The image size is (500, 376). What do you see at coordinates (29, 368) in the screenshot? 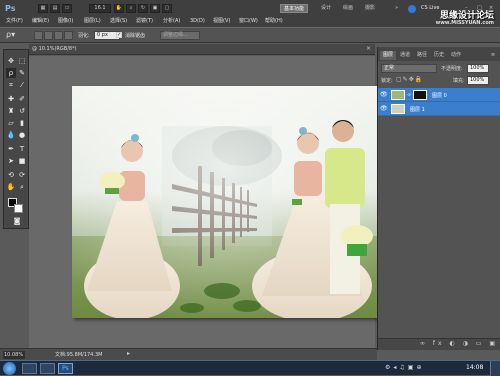
I see `ie-taskbar-icon` at bounding box center [29, 368].